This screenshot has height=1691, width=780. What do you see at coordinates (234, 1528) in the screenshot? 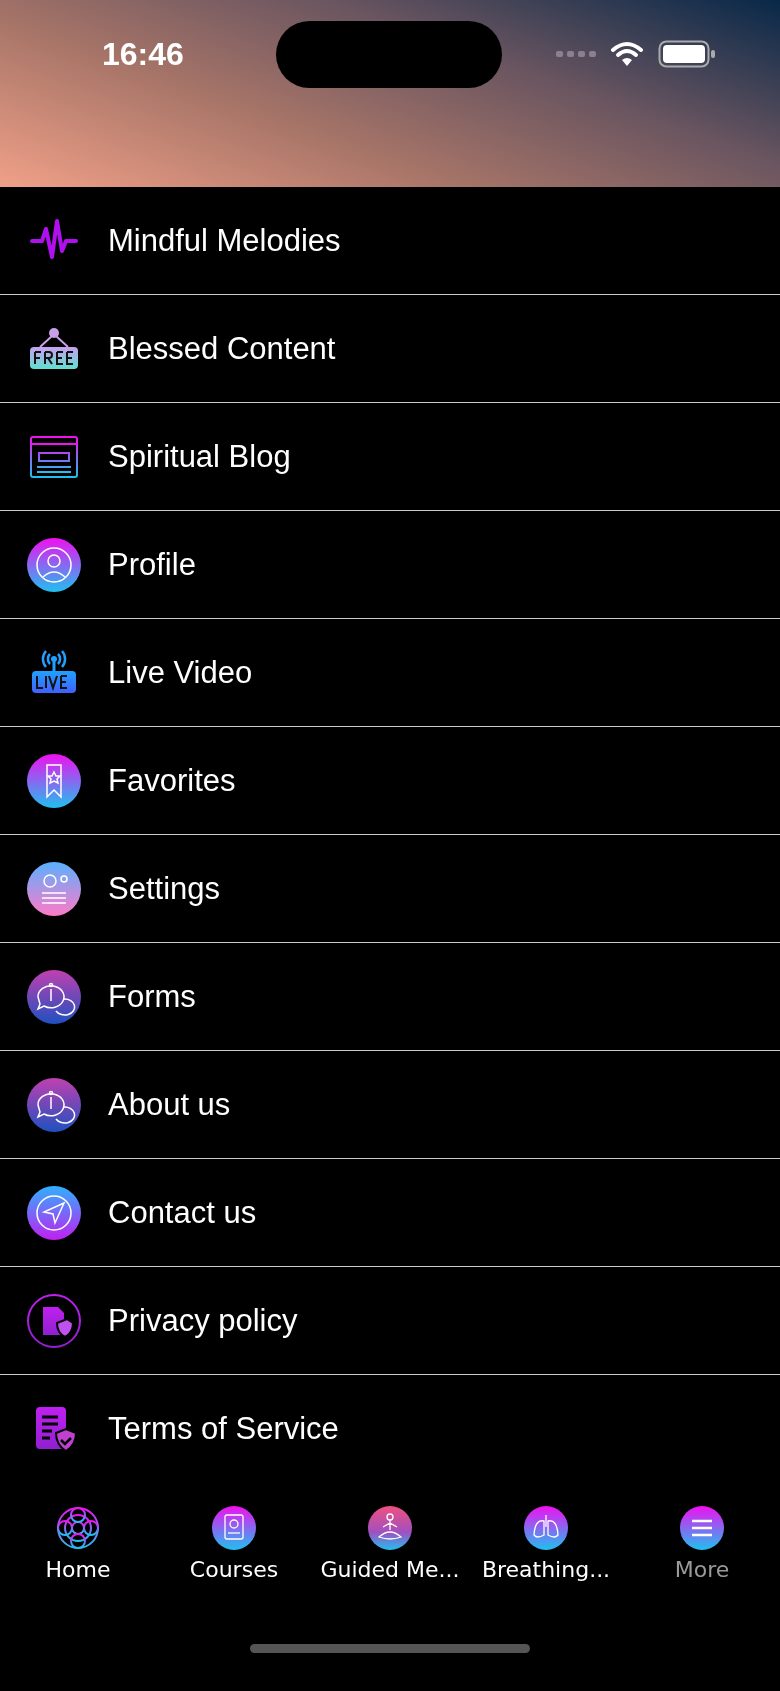
I see `book-icon` at bounding box center [234, 1528].